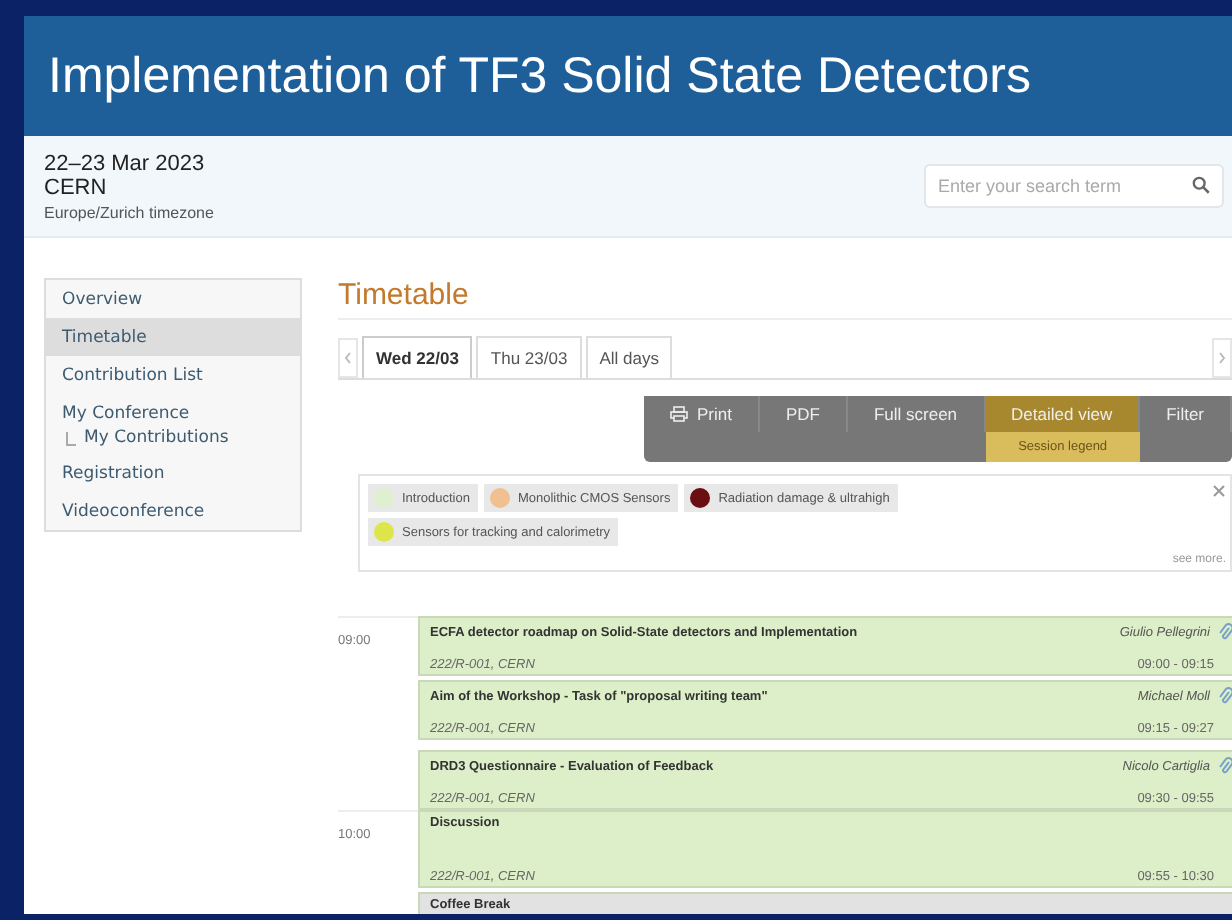 Image resolution: width=1232 pixels, height=920 pixels. What do you see at coordinates (1074, 186) in the screenshot?
I see `search-field: Enter your search term` at bounding box center [1074, 186].